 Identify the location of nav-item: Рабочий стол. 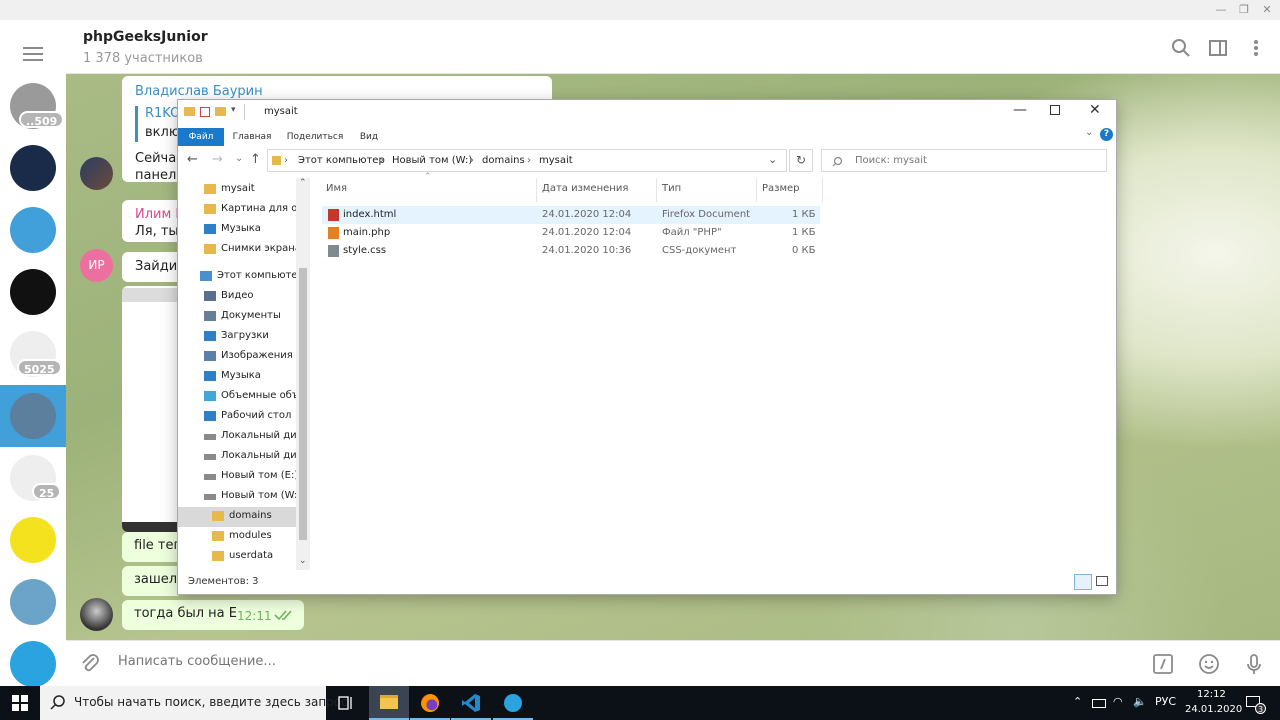
(237, 417).